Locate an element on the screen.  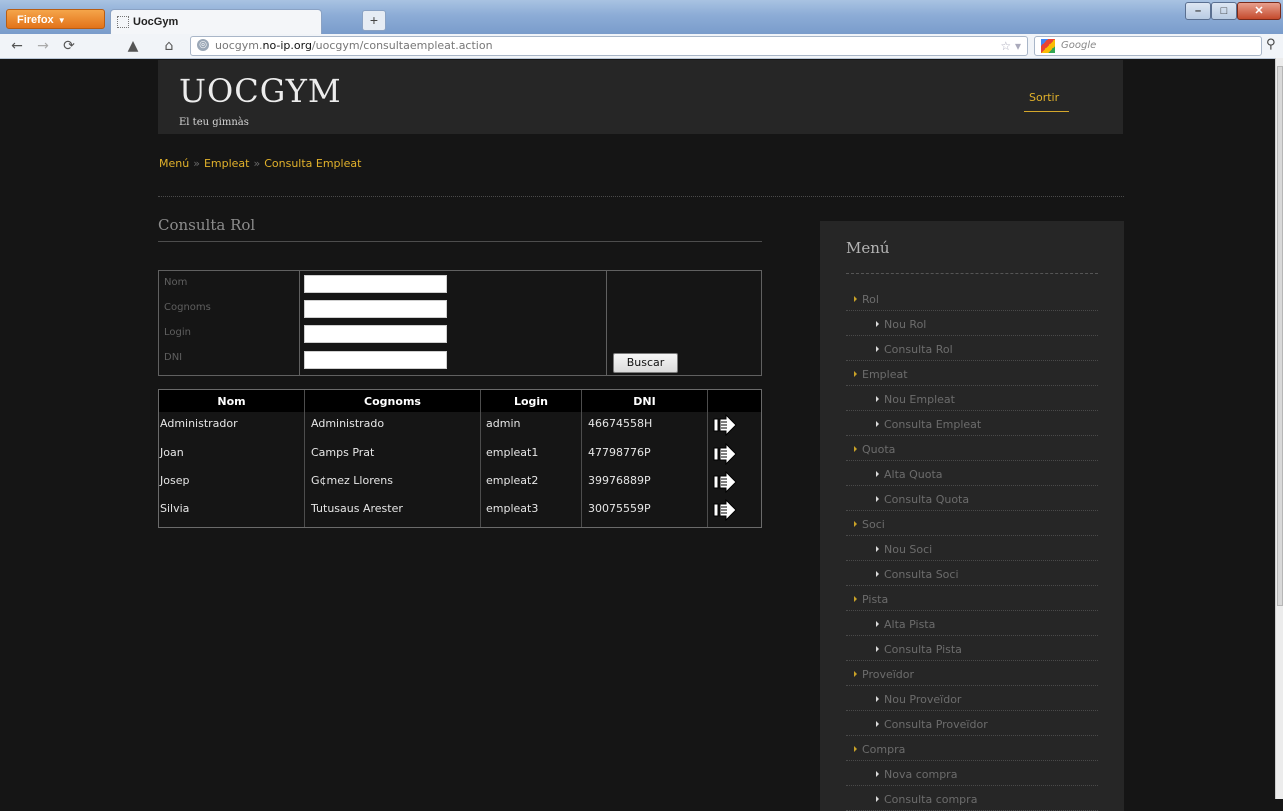
sidebar-item-label: Quota is located at coordinates (879, 449).